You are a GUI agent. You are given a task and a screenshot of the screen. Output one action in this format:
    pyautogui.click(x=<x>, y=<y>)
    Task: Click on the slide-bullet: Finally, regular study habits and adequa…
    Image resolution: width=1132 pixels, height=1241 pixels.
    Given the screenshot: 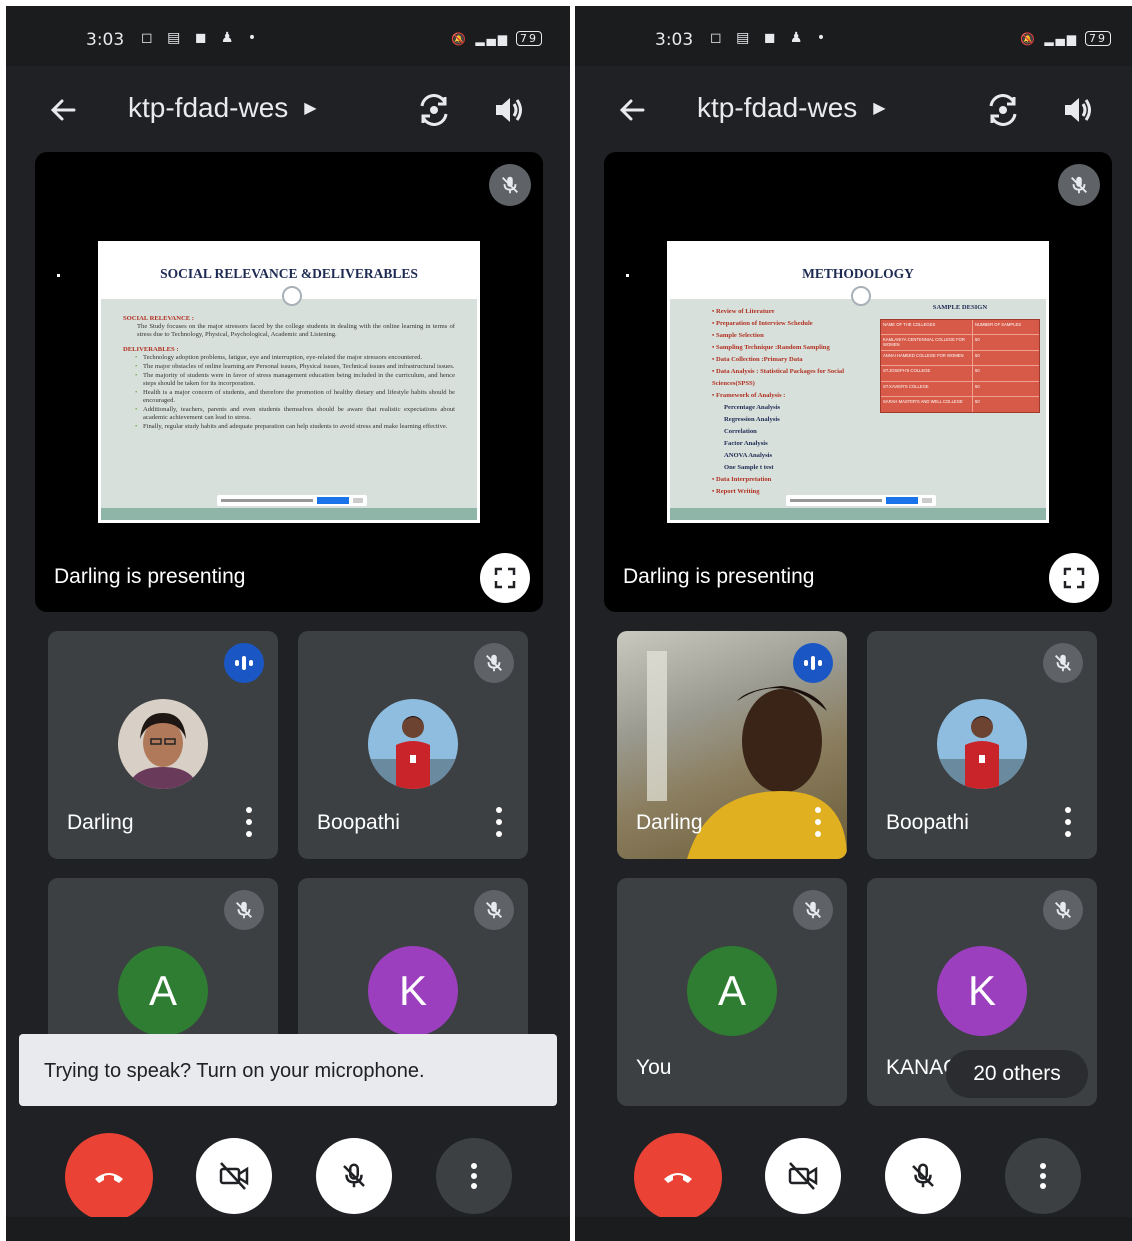 What is the action you would take?
    pyautogui.click(x=295, y=427)
    